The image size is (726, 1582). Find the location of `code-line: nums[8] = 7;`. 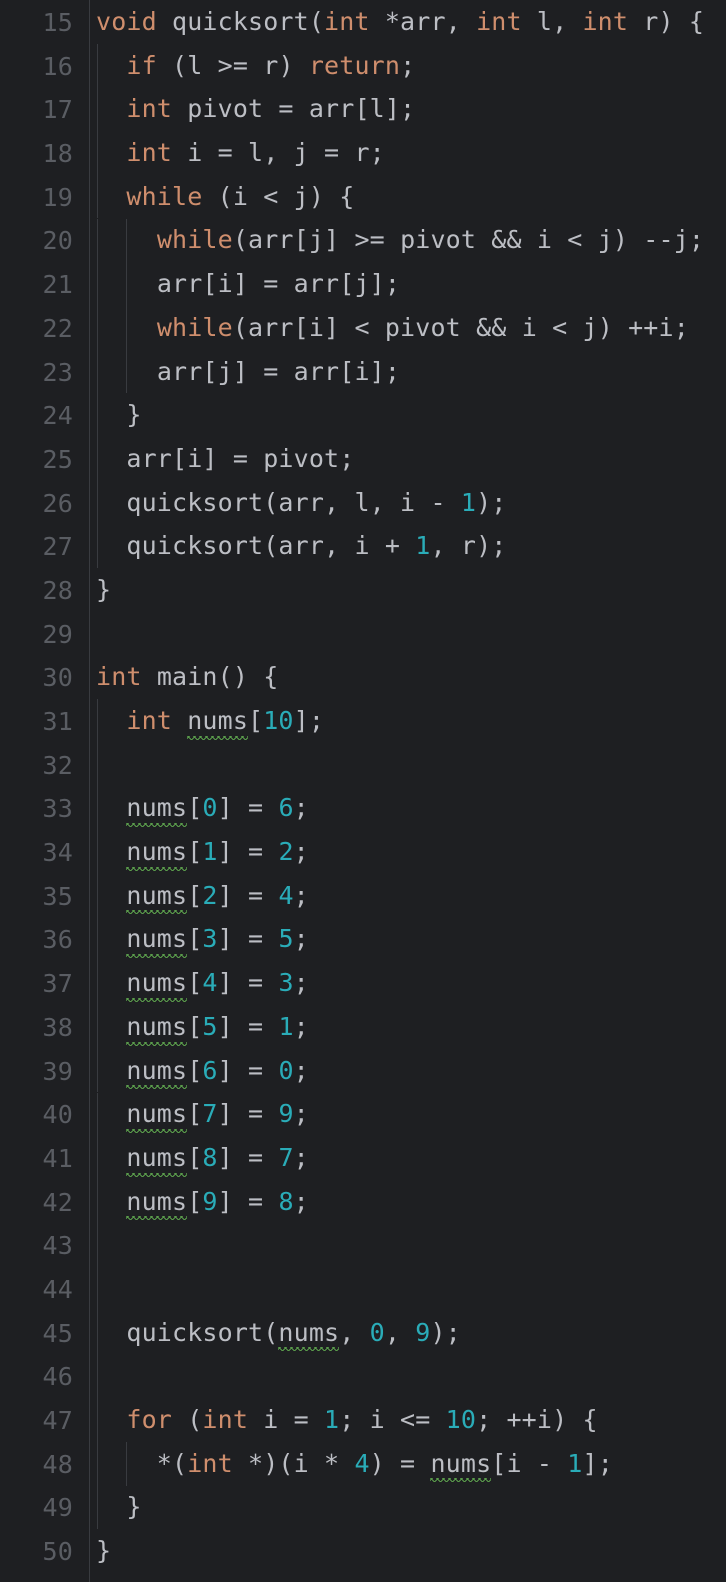

code-line: nums[8] = 7; is located at coordinates (411, 1158).